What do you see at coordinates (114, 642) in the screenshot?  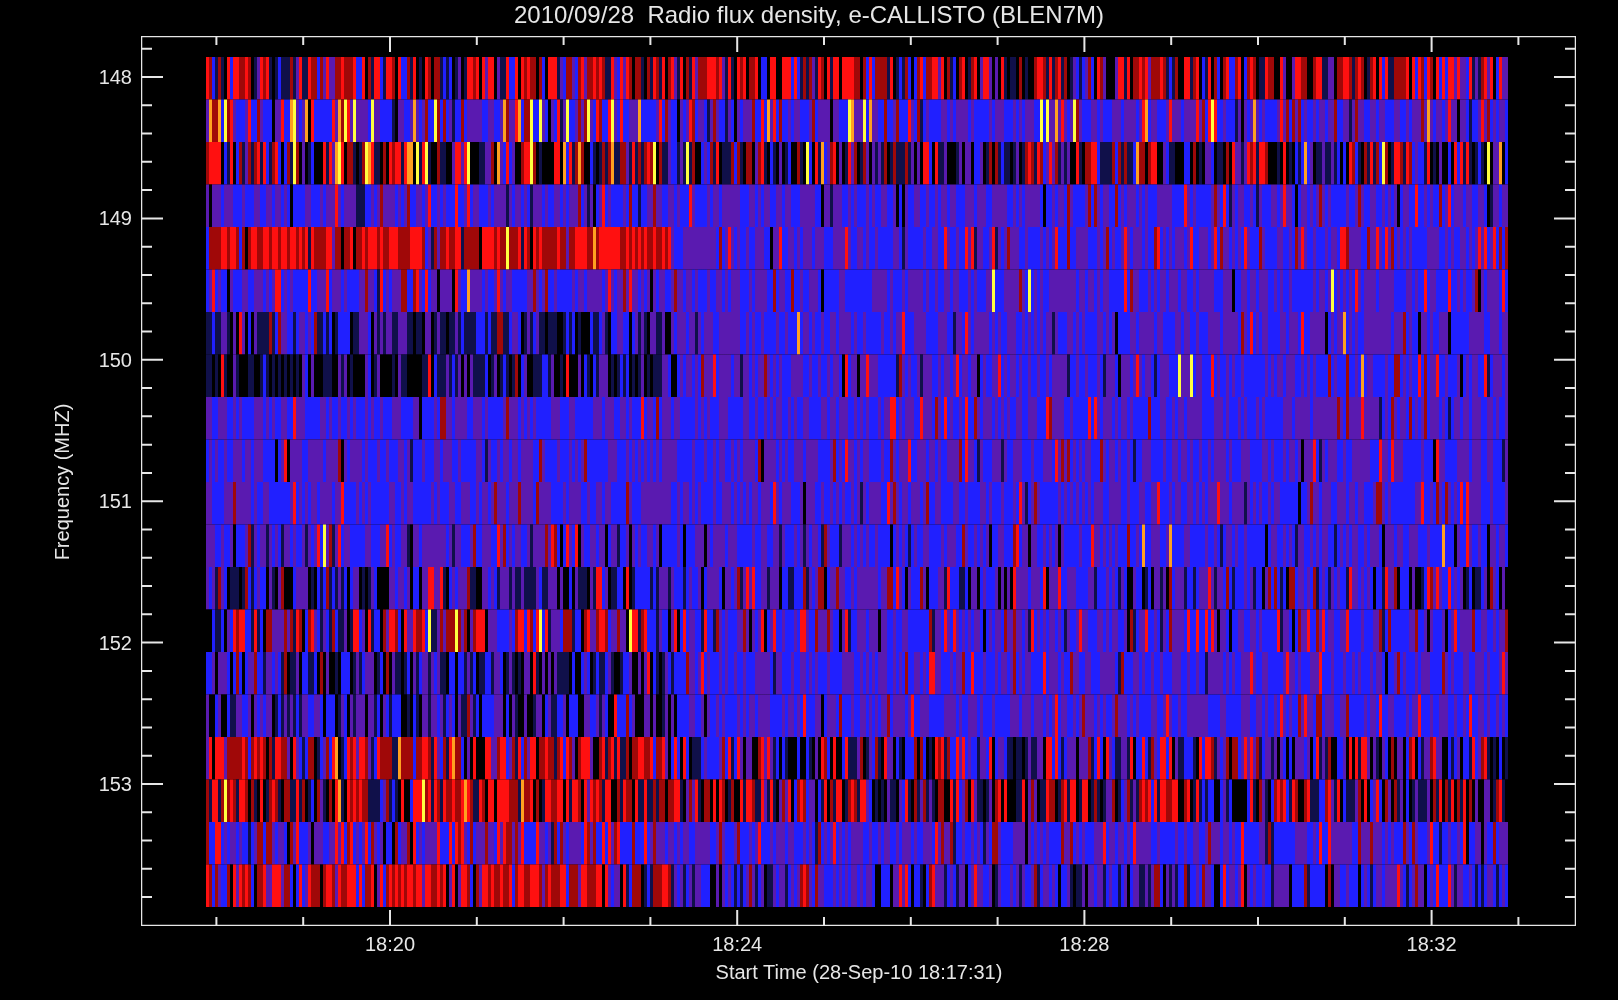 I see `y-tick-label: 152` at bounding box center [114, 642].